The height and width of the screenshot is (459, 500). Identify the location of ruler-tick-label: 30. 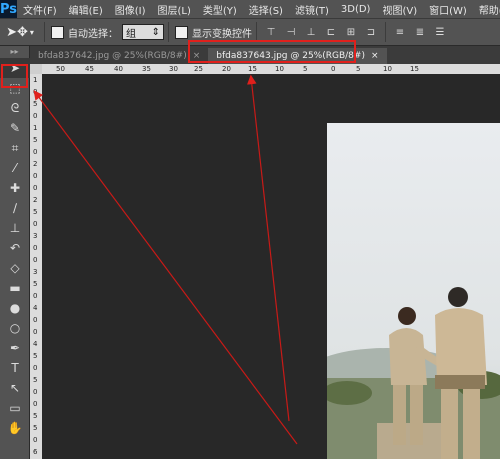
(173, 69).